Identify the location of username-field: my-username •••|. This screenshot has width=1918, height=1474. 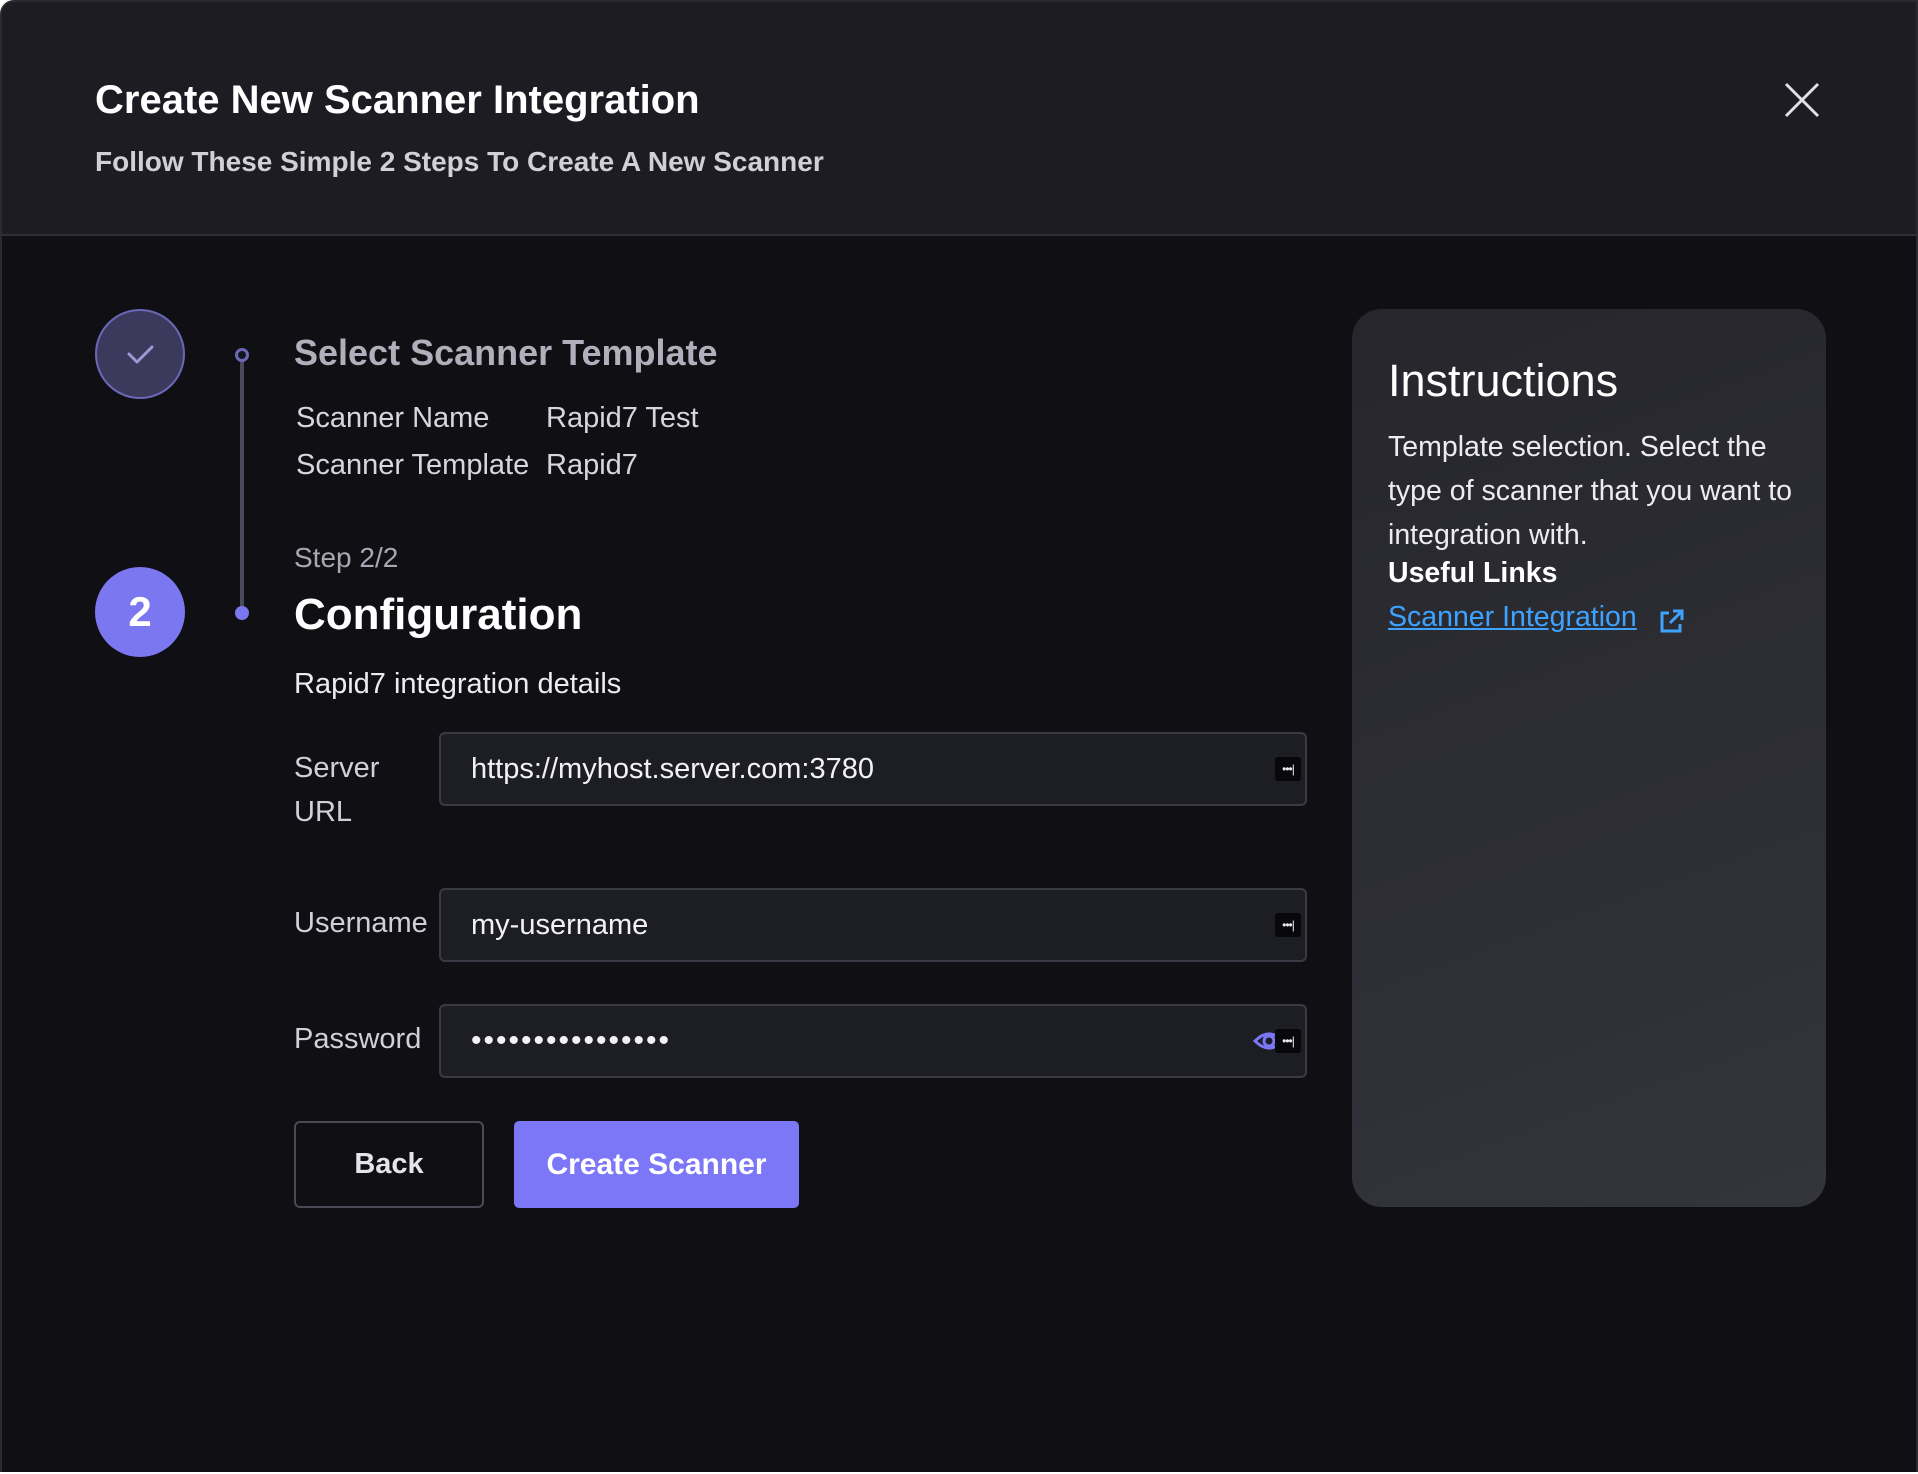
(873, 925).